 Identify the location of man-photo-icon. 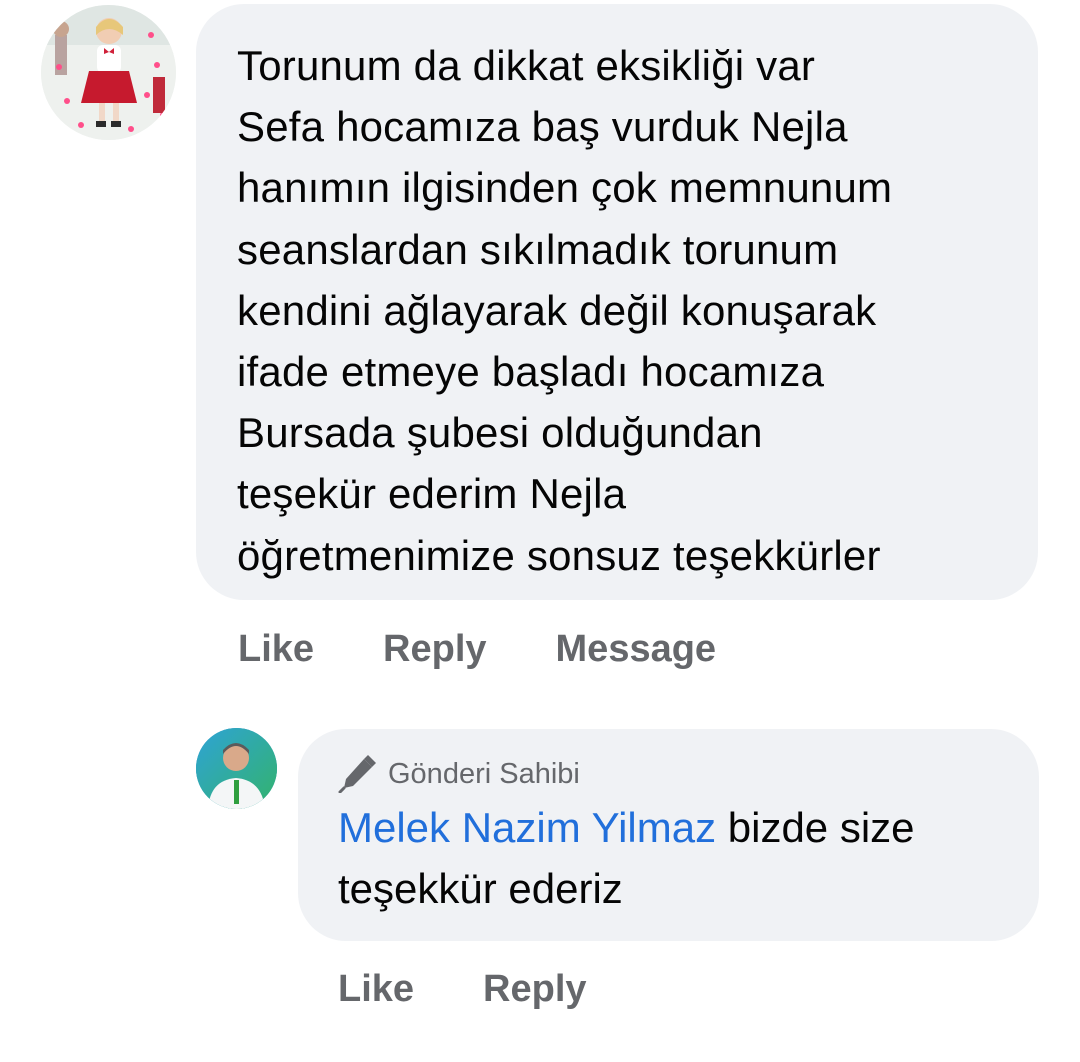
(236, 768).